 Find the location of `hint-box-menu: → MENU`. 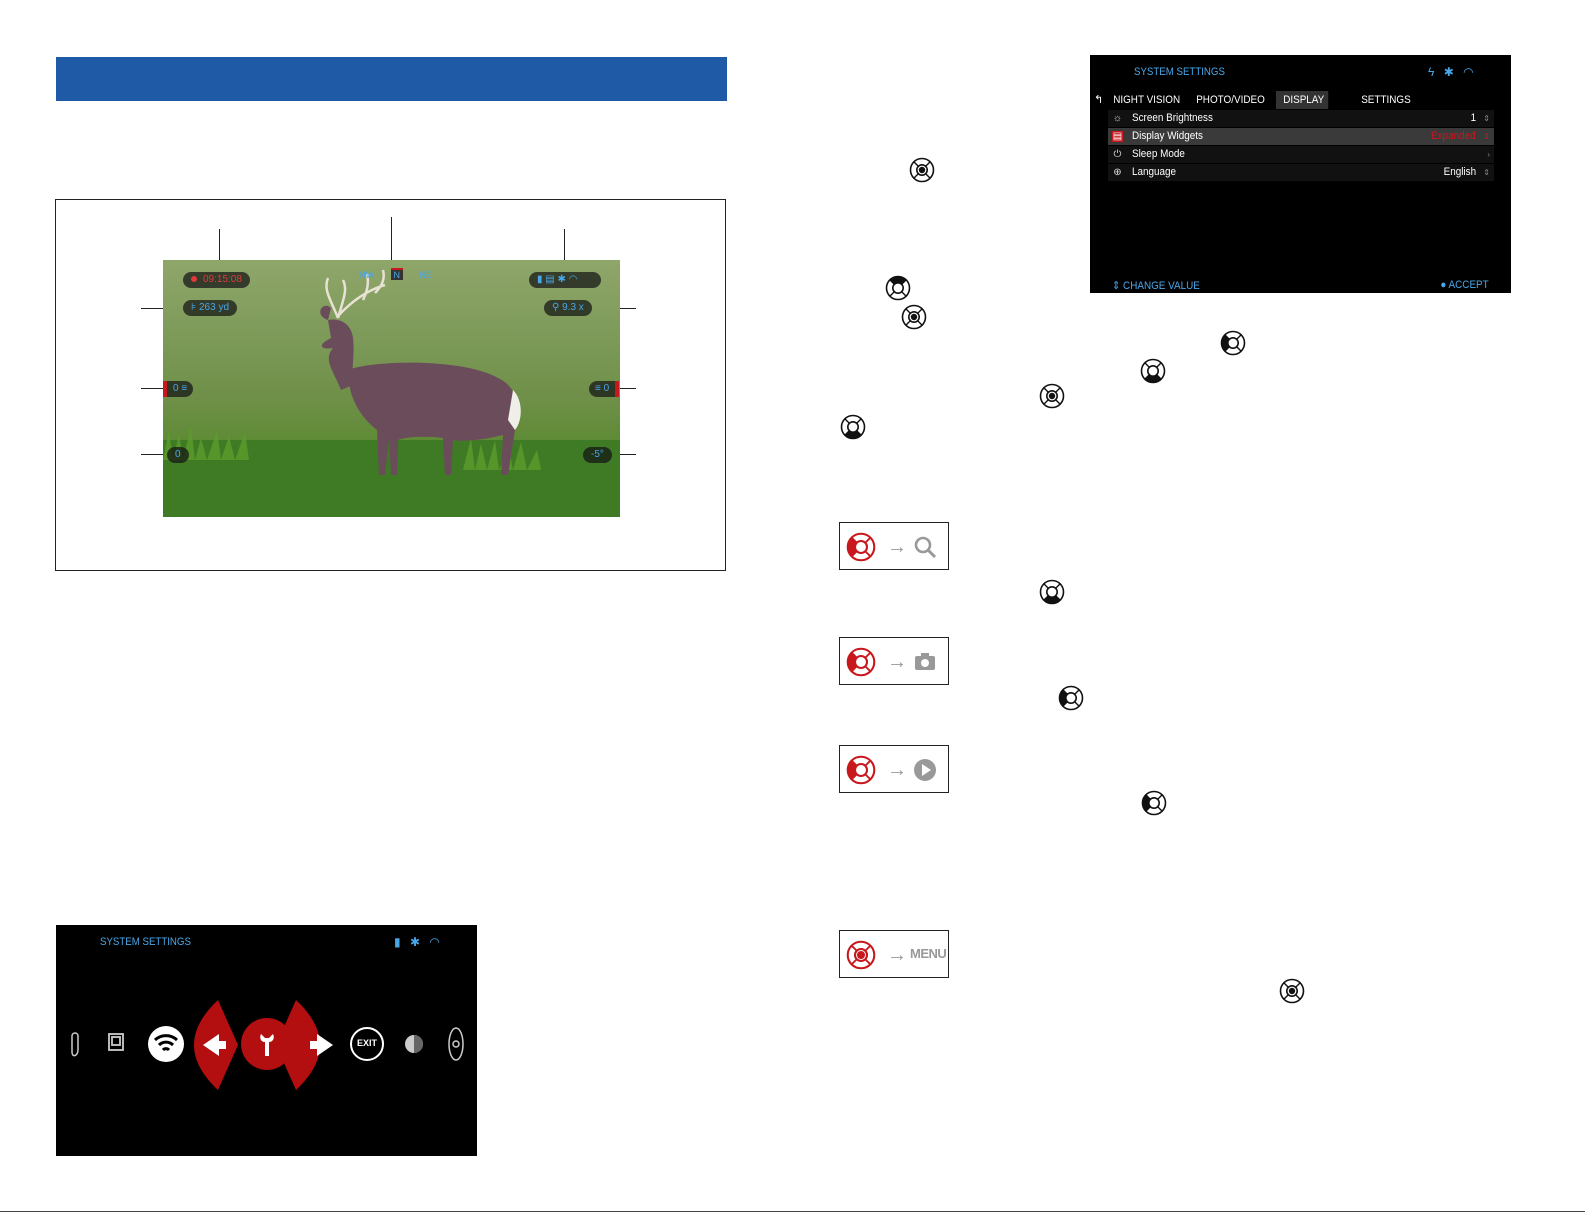

hint-box-menu: → MENU is located at coordinates (894, 954).